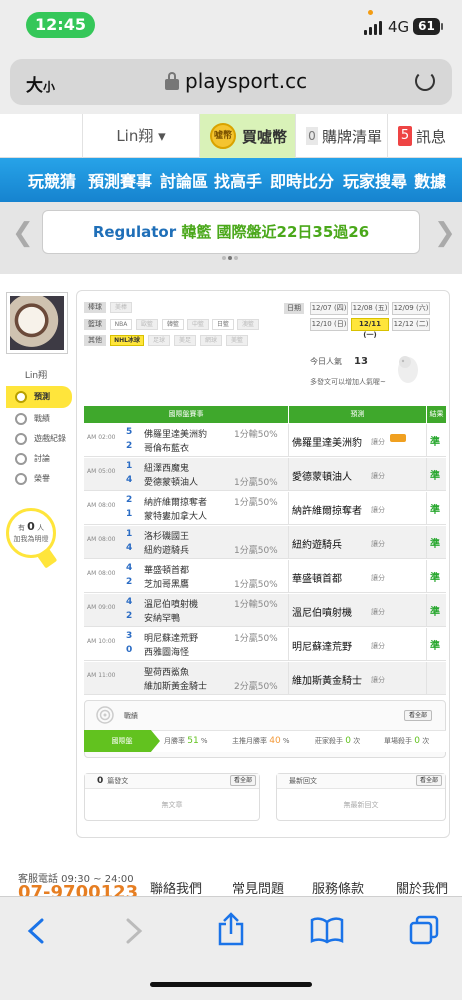  What do you see at coordinates (430, 180) in the screenshot?
I see `nav-data: 數據` at bounding box center [430, 180].